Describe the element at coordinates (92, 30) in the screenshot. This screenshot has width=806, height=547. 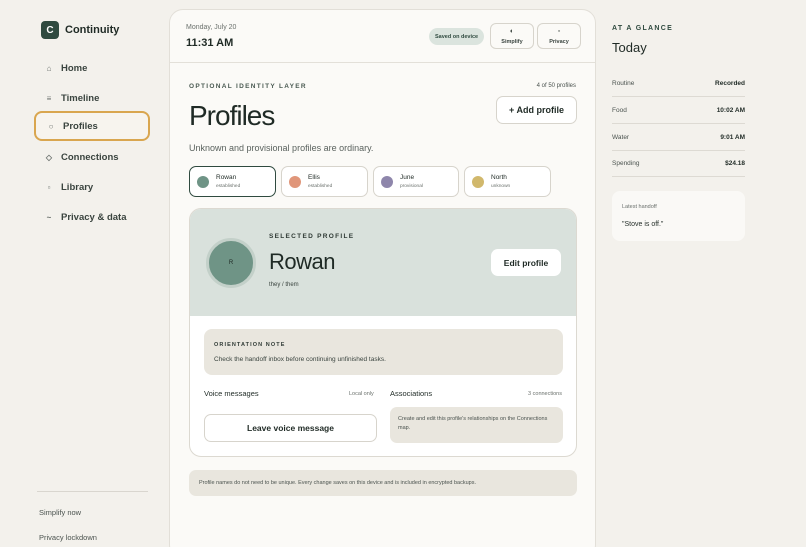
I see `app-name: Continuity` at that location.